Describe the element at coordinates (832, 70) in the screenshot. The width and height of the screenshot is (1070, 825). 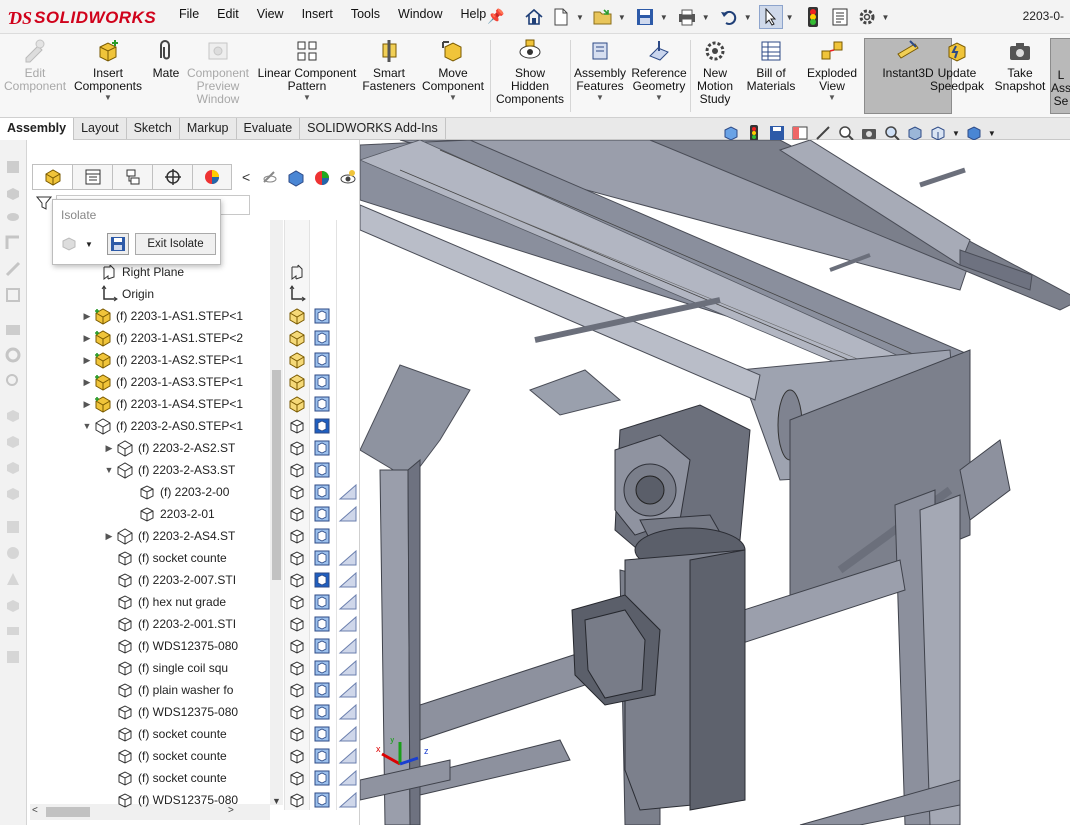
I see `exploded-view-button: Exploded View ▼` at that location.